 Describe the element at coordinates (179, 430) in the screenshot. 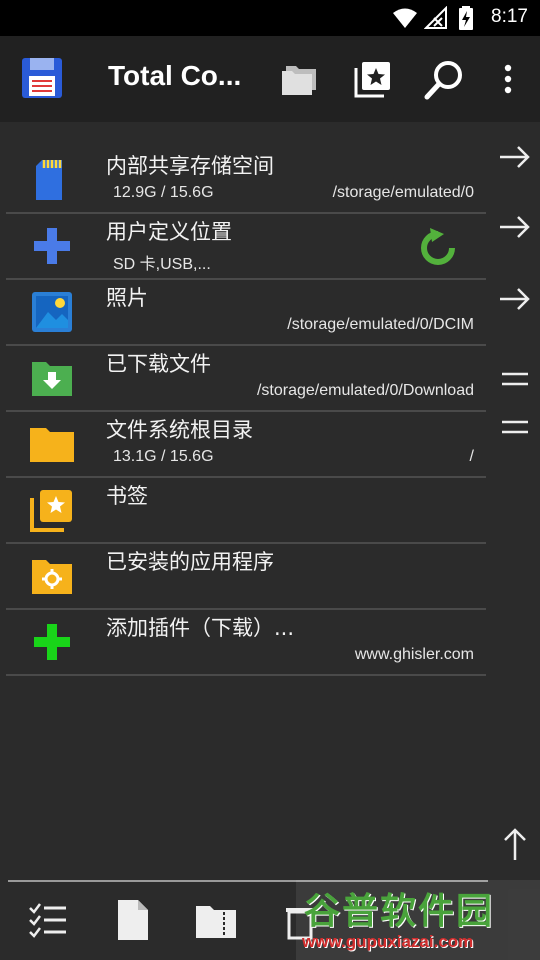

I see `item-name: 文件系统根目录` at that location.